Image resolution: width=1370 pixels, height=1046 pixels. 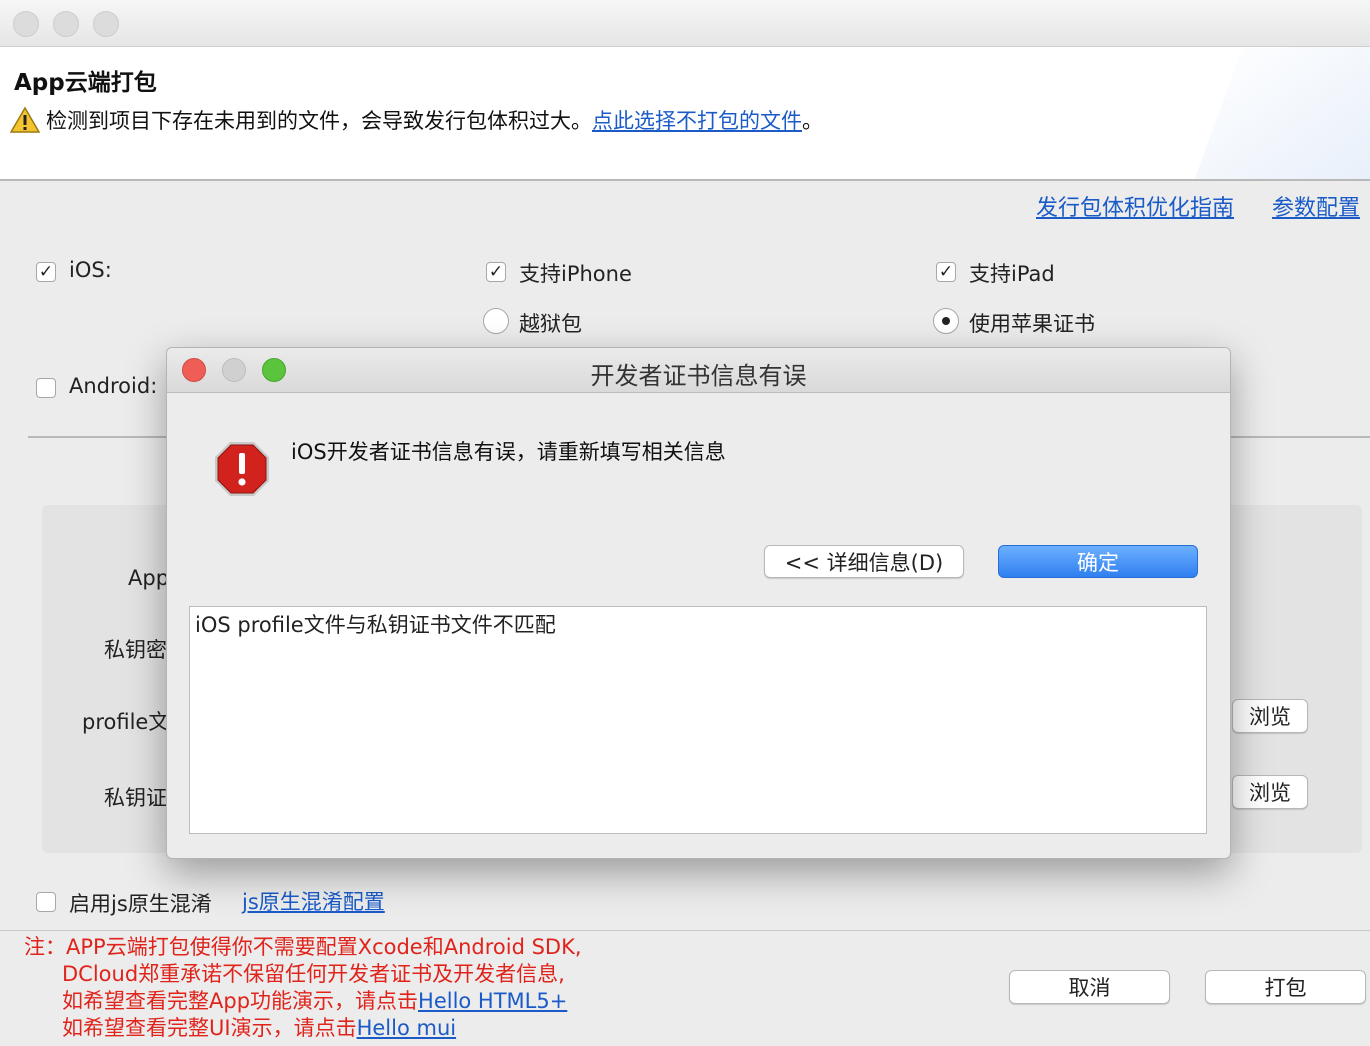 What do you see at coordinates (946, 272) in the screenshot?
I see `support-ipad-checkbox: ✓` at bounding box center [946, 272].